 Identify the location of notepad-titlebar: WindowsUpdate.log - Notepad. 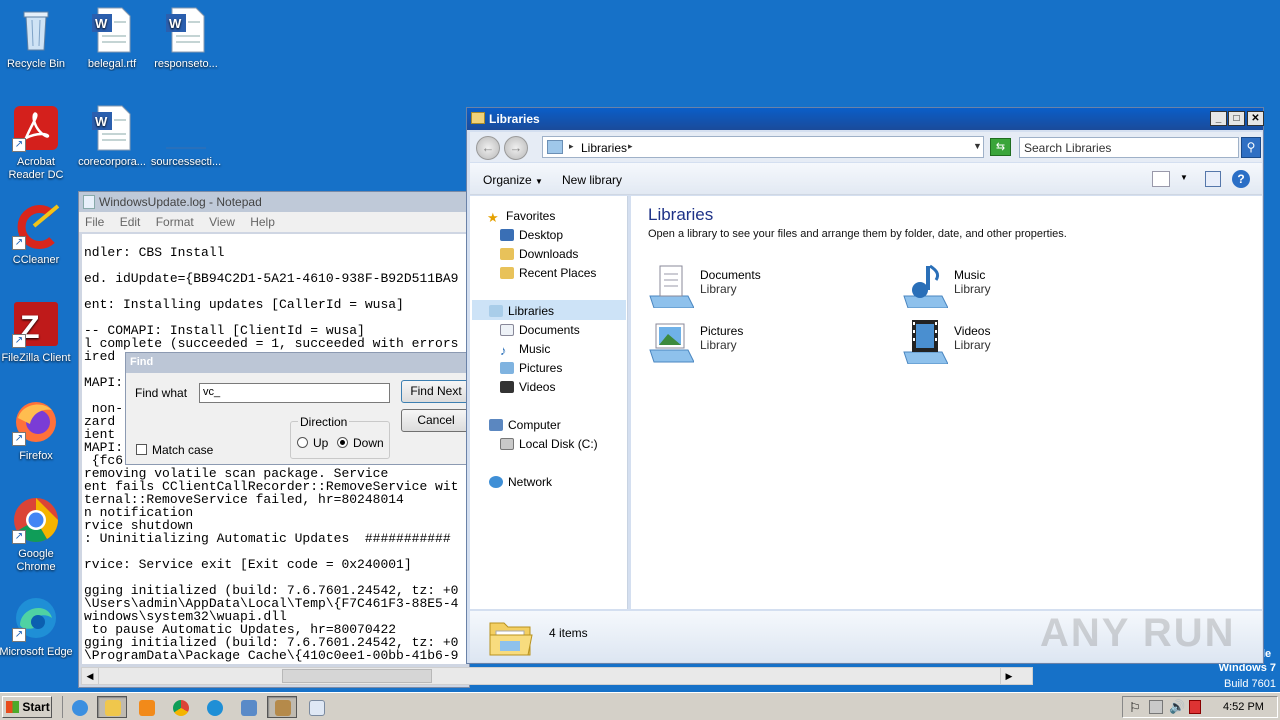
(274, 202).